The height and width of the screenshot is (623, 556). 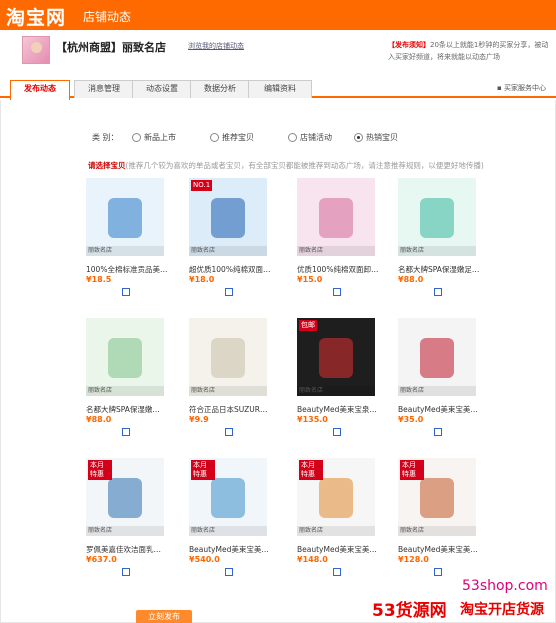 What do you see at coordinates (220, 89) in the screenshot?
I see `tab-analytics: 数据分析` at bounding box center [220, 89].